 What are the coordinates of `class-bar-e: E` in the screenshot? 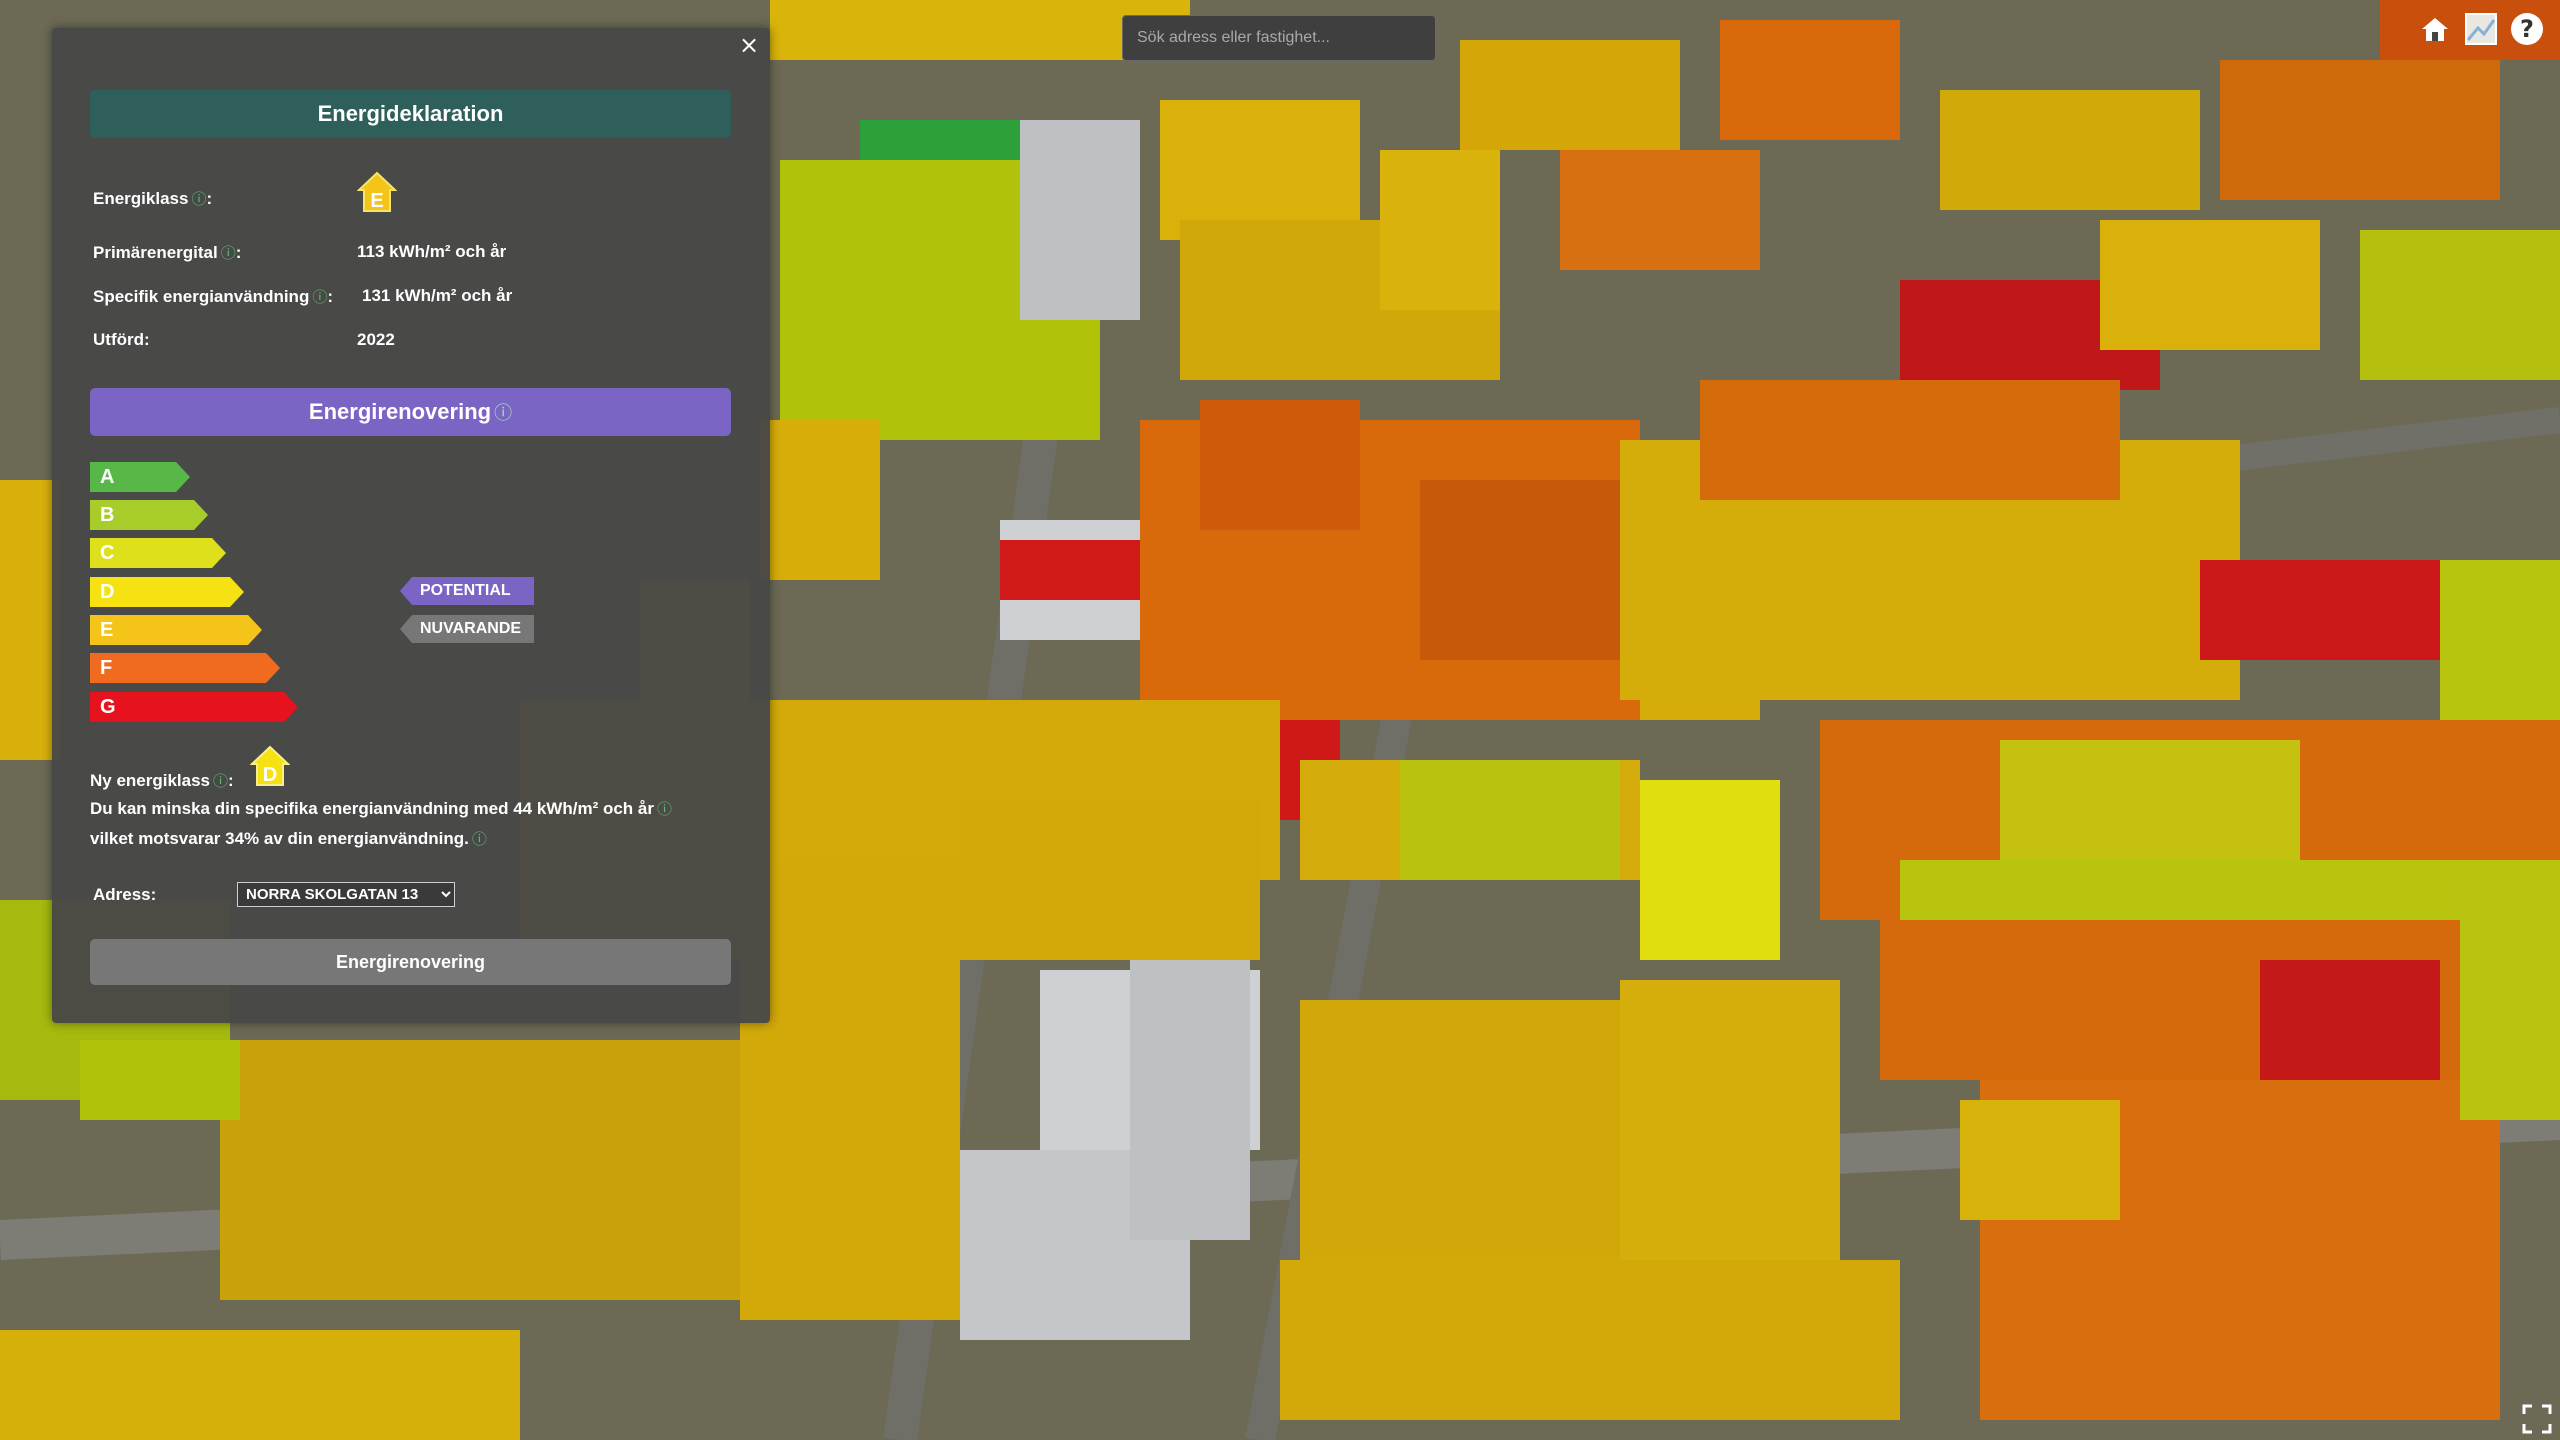 It's located at (176, 630).